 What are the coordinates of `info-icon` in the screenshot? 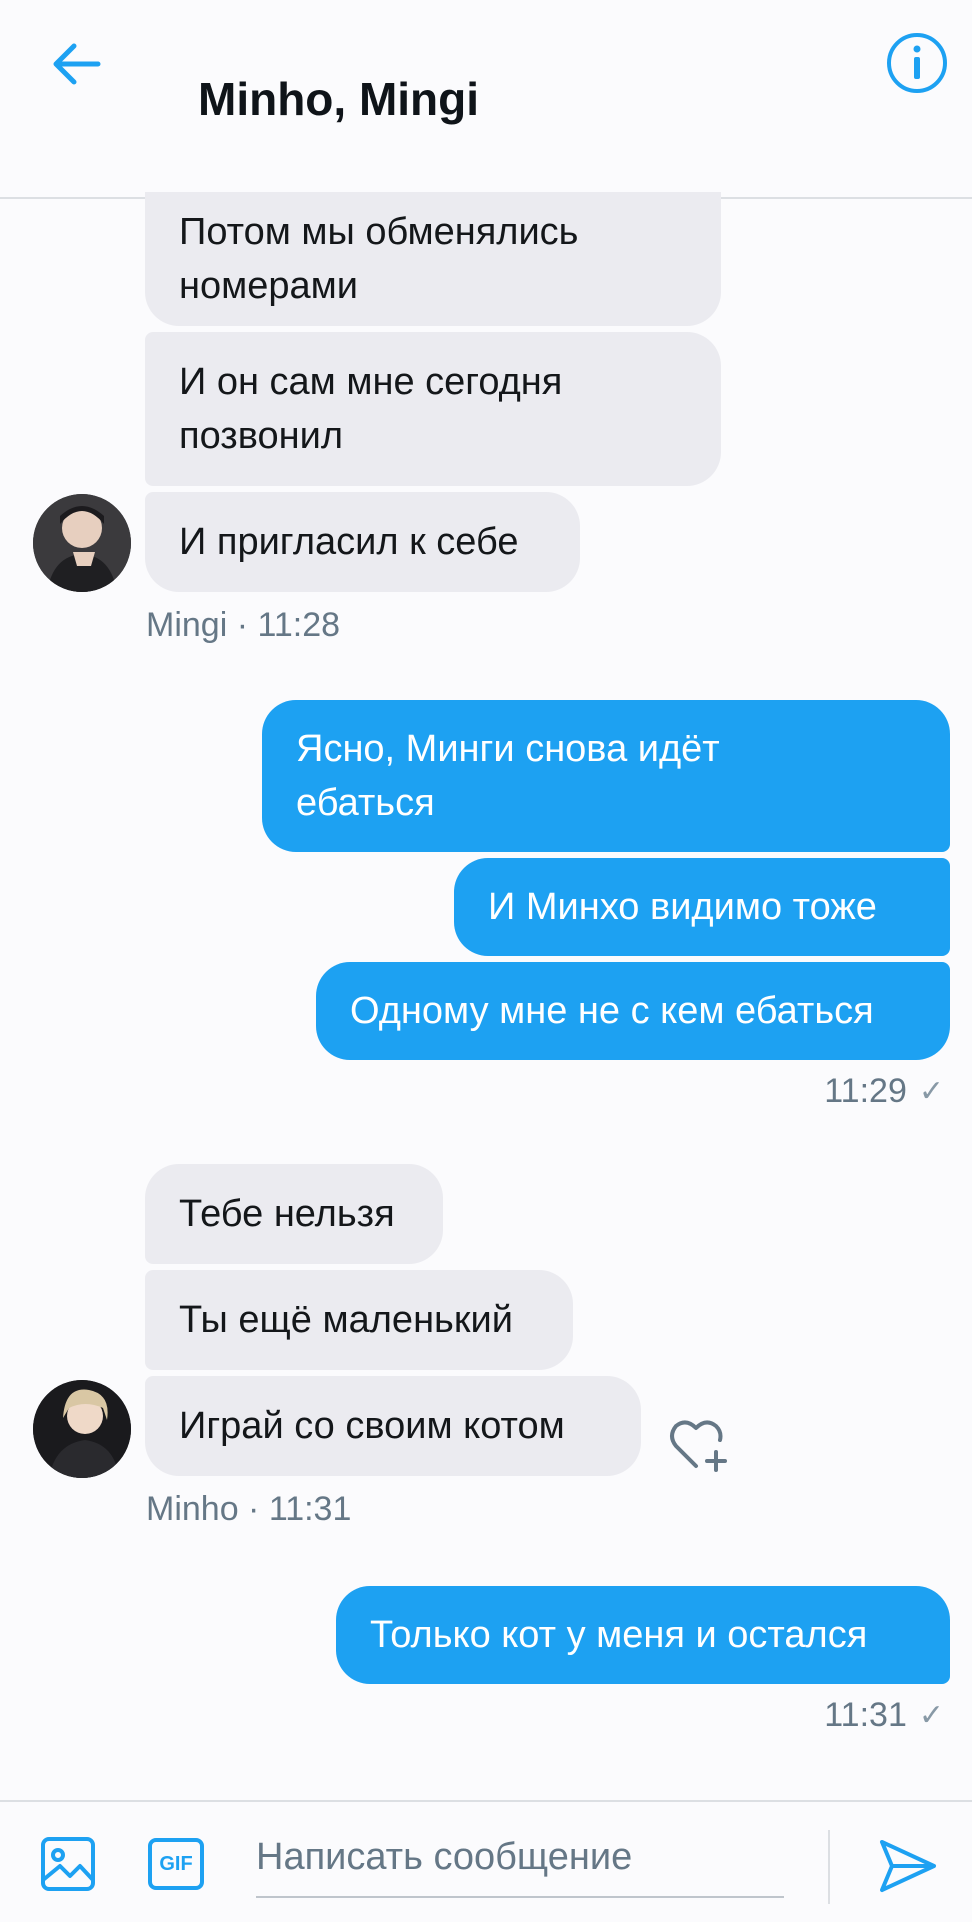 It's located at (917, 63).